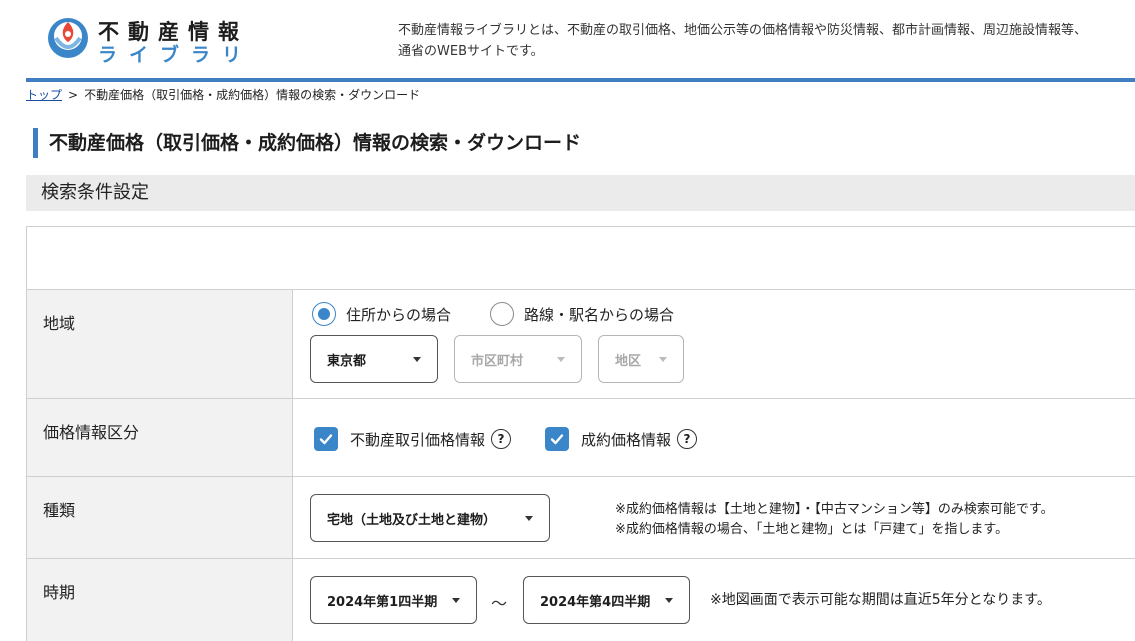 This screenshot has height=641, width=1135. Describe the element at coordinates (399, 314) in the screenshot. I see `radio-address-label: 住所からの場合` at that location.